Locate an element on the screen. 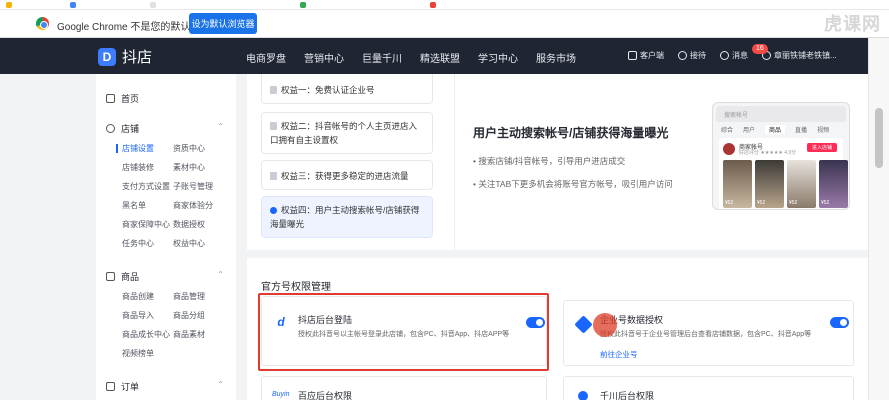 The height and width of the screenshot is (400, 889). sidebar-goods: 商品 is located at coordinates (122, 276).